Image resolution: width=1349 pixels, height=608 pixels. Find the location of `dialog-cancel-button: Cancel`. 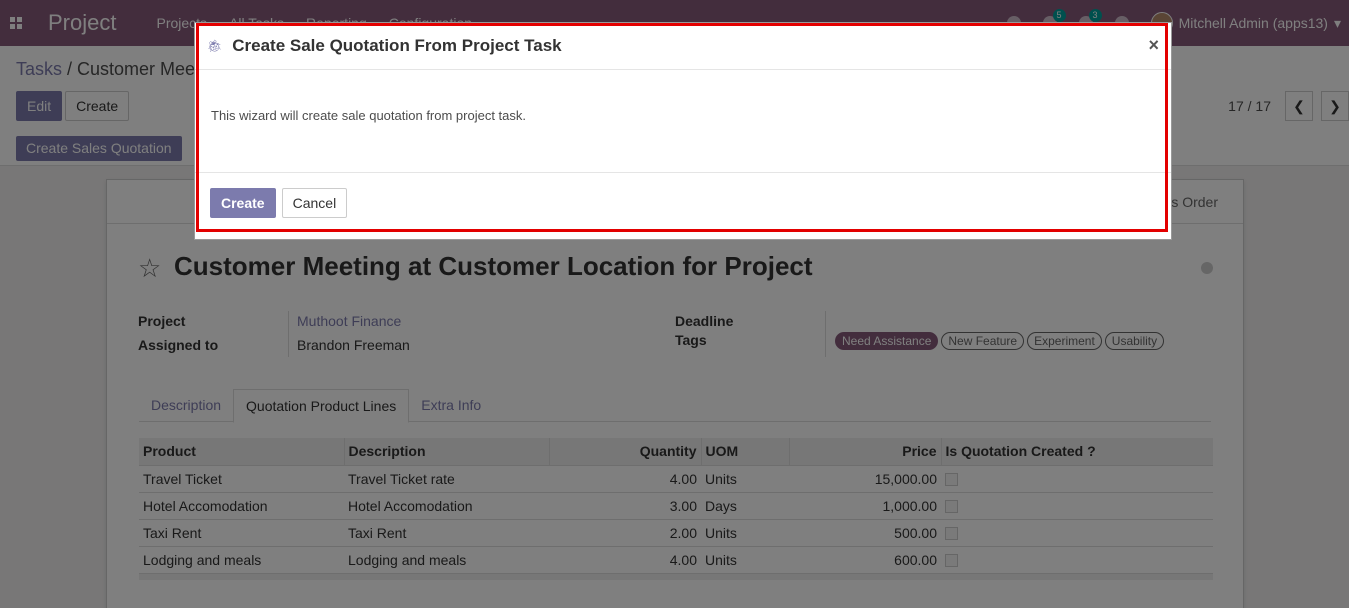

dialog-cancel-button: Cancel is located at coordinates (314, 203).